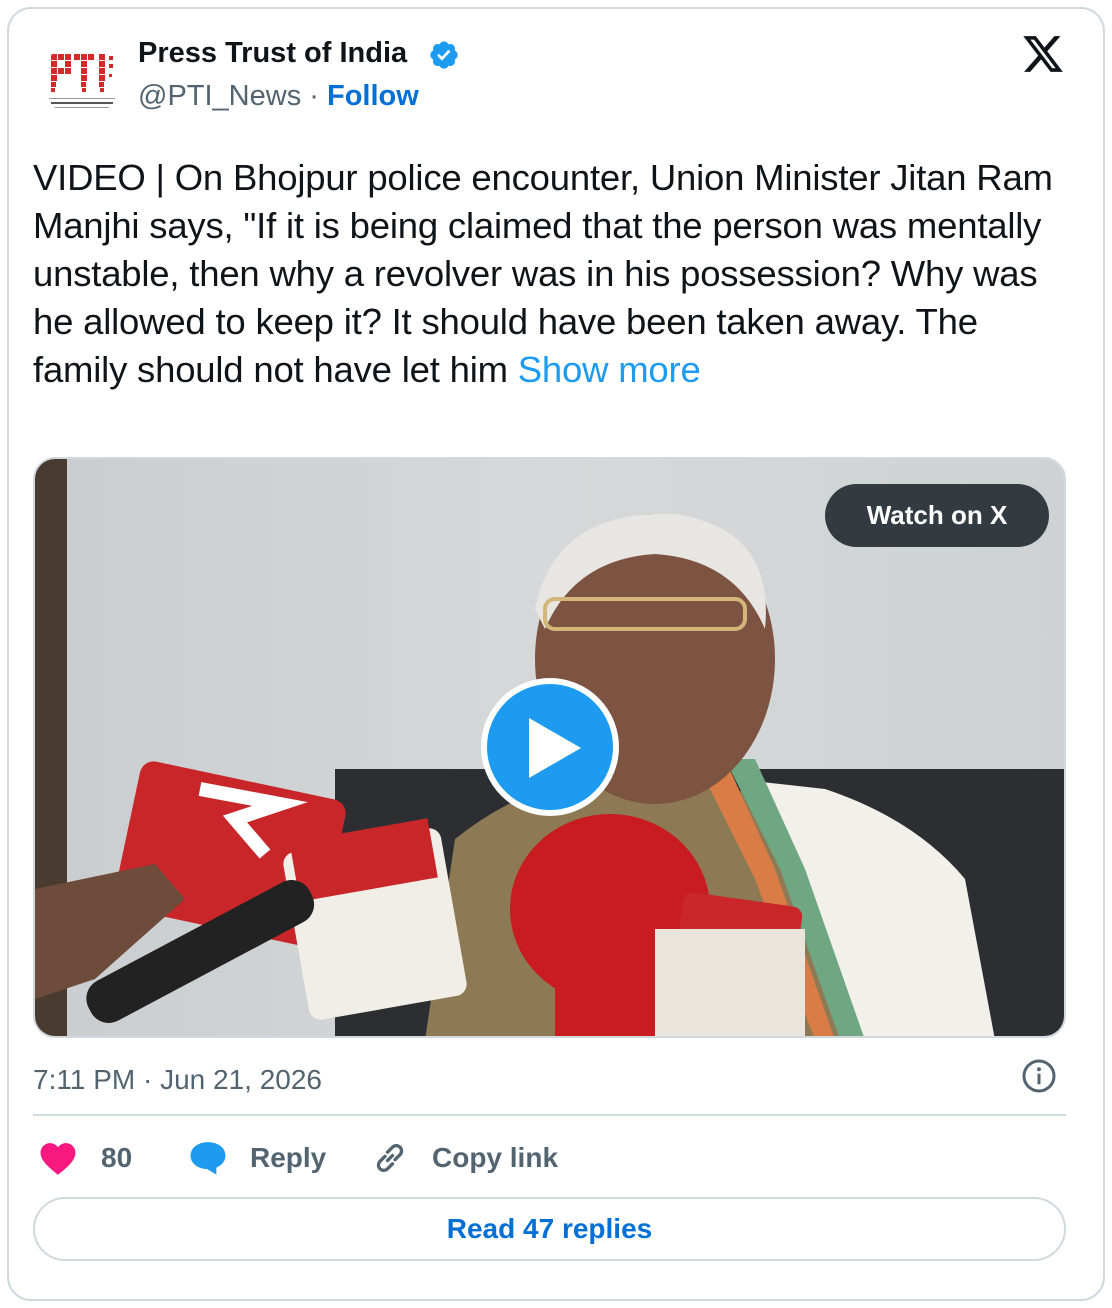  Describe the element at coordinates (58, 1159) in the screenshot. I see `heart-icon` at that location.